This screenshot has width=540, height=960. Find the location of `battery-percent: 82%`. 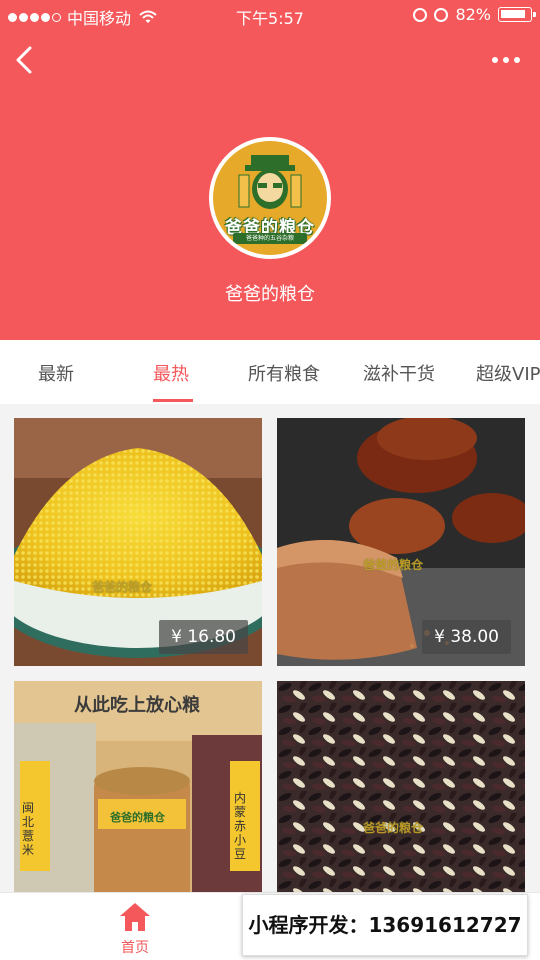

battery-percent: 82% is located at coordinates (473, 14).